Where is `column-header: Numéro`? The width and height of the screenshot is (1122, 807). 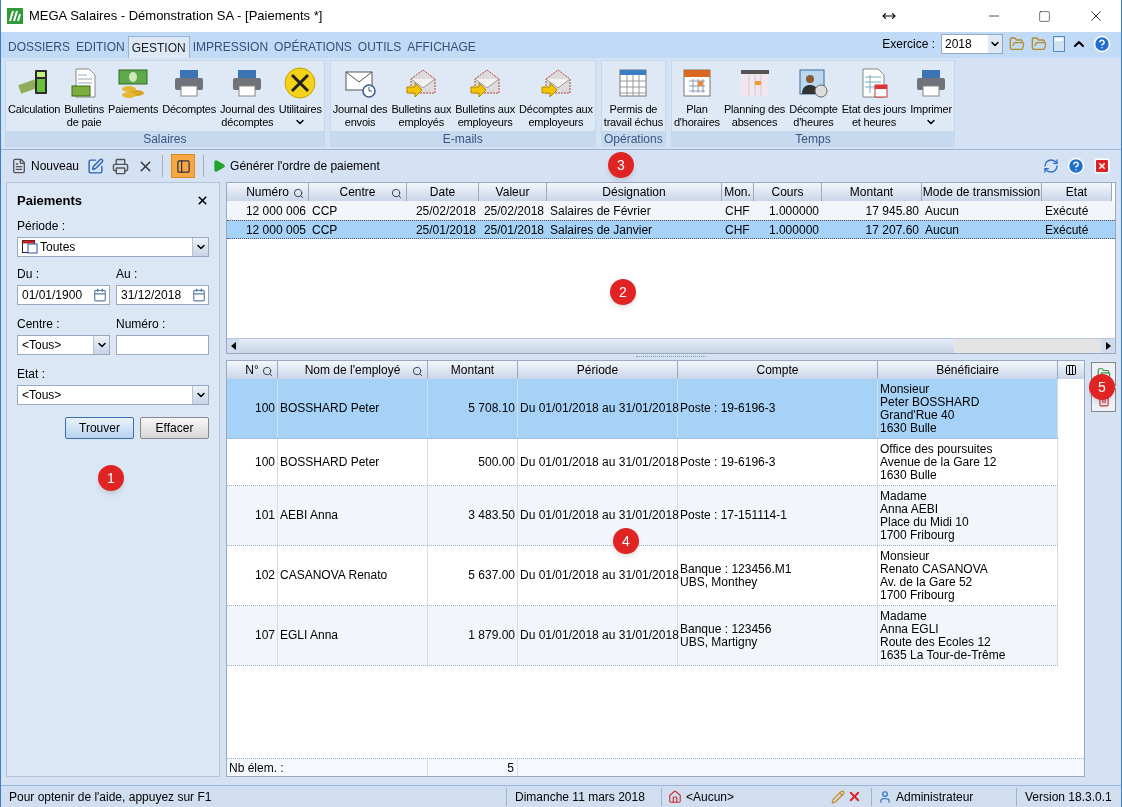 column-header: Numéro is located at coordinates (268, 192).